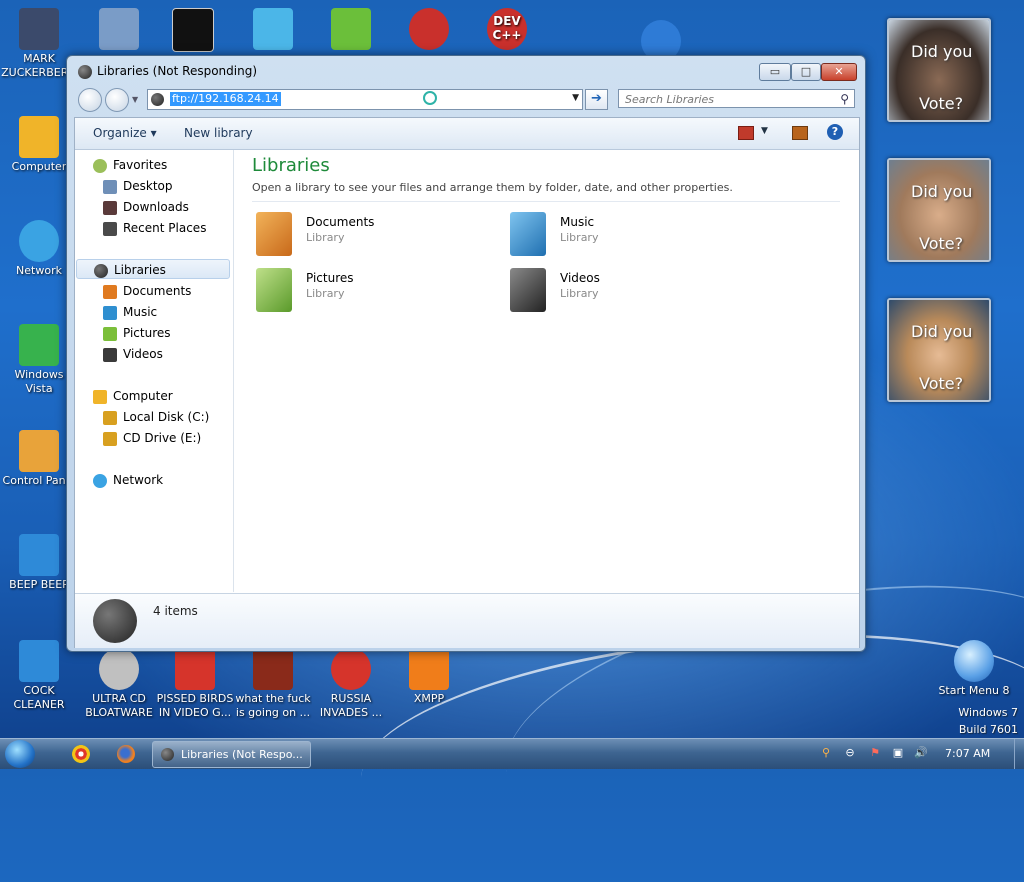 The height and width of the screenshot is (882, 1024). I want to click on show-desktop-button, so click(1019, 754).